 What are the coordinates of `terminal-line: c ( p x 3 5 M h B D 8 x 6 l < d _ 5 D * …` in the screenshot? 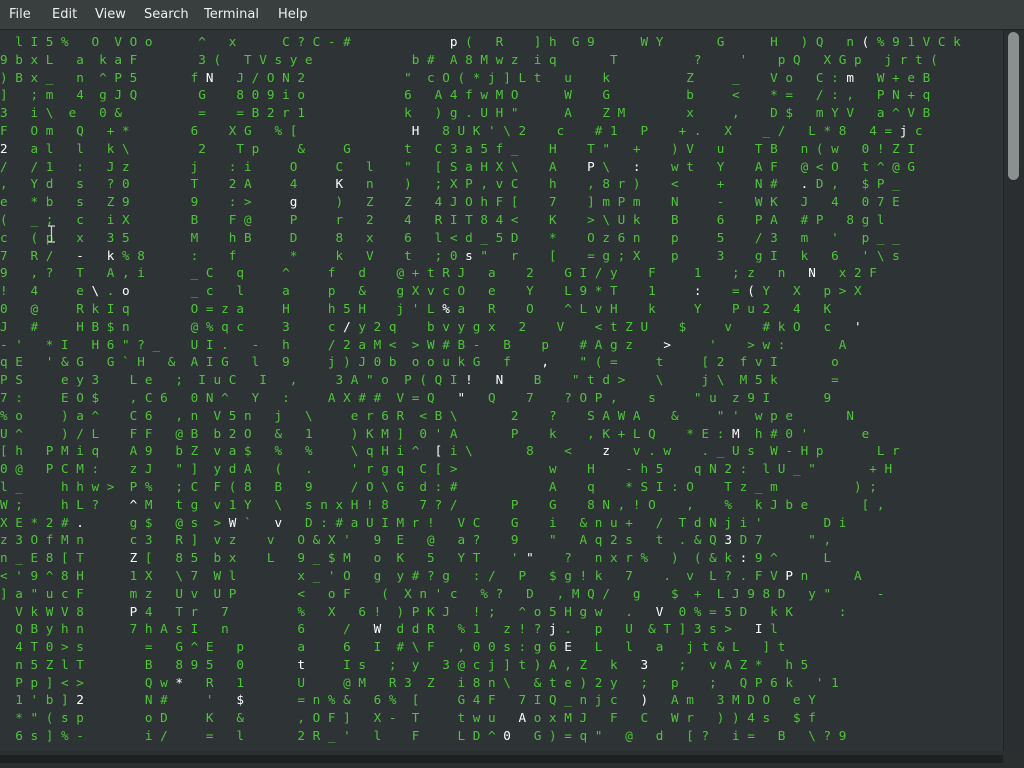 It's located at (450, 237).